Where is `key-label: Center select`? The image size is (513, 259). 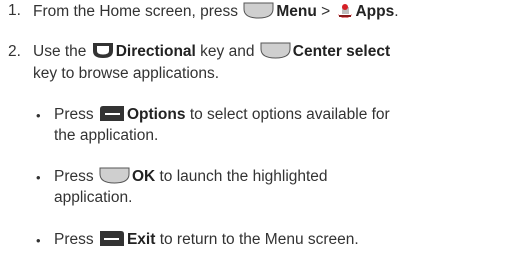
key-label: Center select is located at coordinates (341, 51).